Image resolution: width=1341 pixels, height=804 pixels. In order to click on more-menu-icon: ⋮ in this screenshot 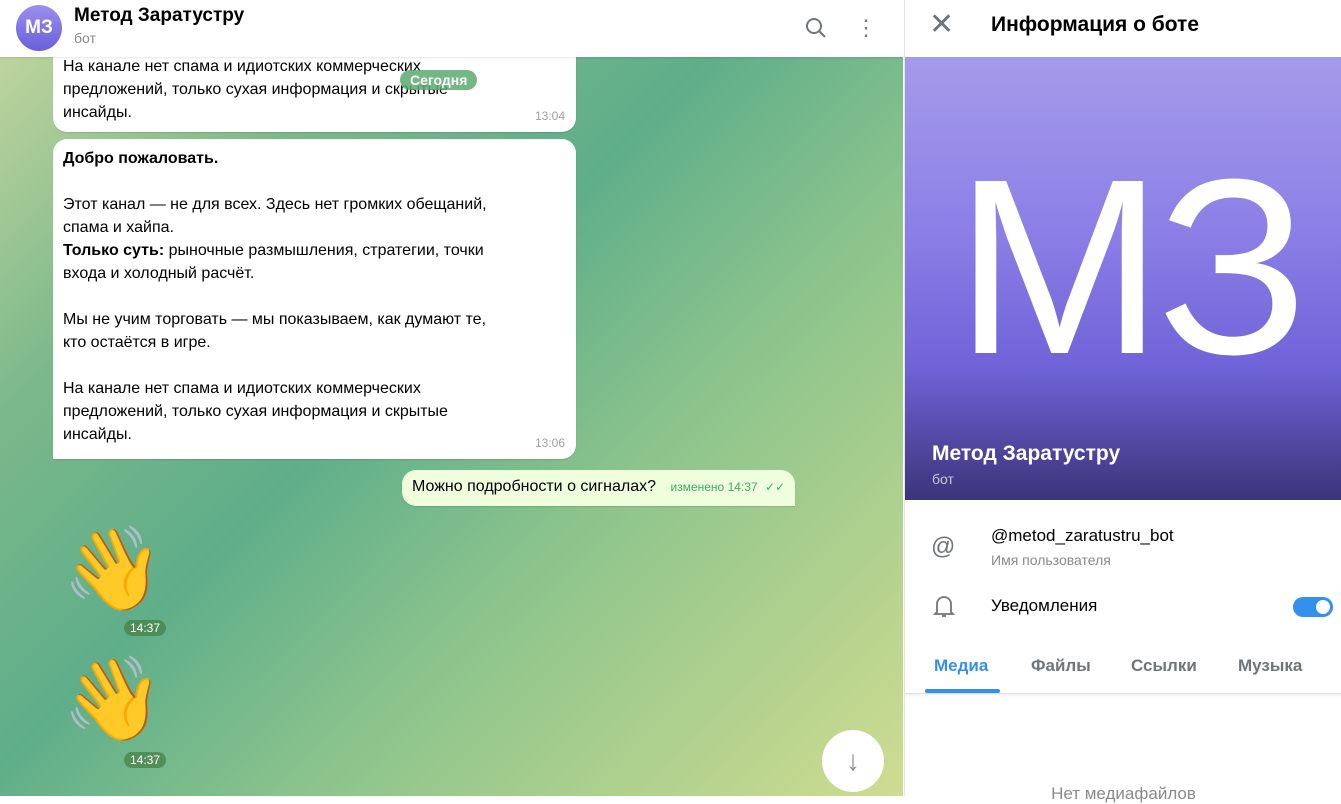, I will do `click(866, 28)`.